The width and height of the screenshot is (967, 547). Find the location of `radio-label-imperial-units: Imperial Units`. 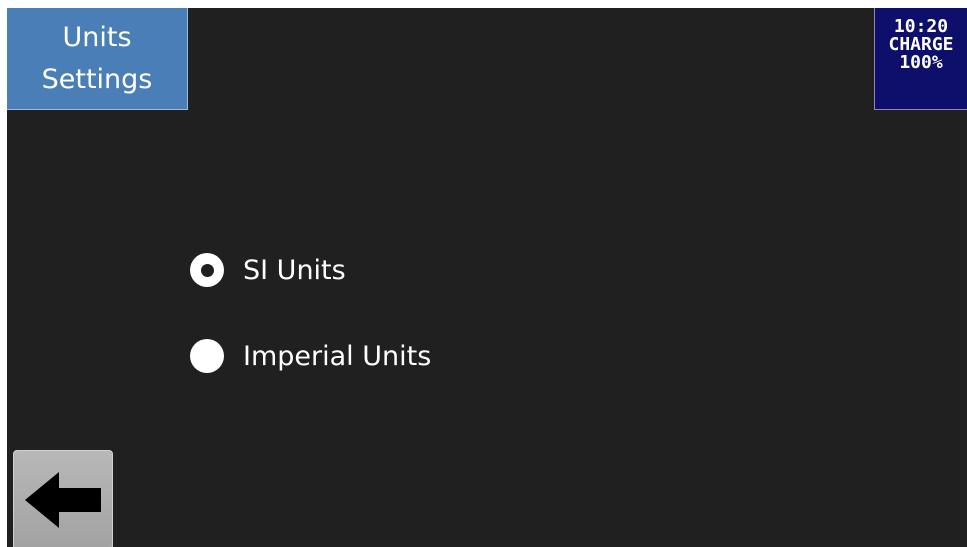

radio-label-imperial-units: Imperial Units is located at coordinates (337, 356).